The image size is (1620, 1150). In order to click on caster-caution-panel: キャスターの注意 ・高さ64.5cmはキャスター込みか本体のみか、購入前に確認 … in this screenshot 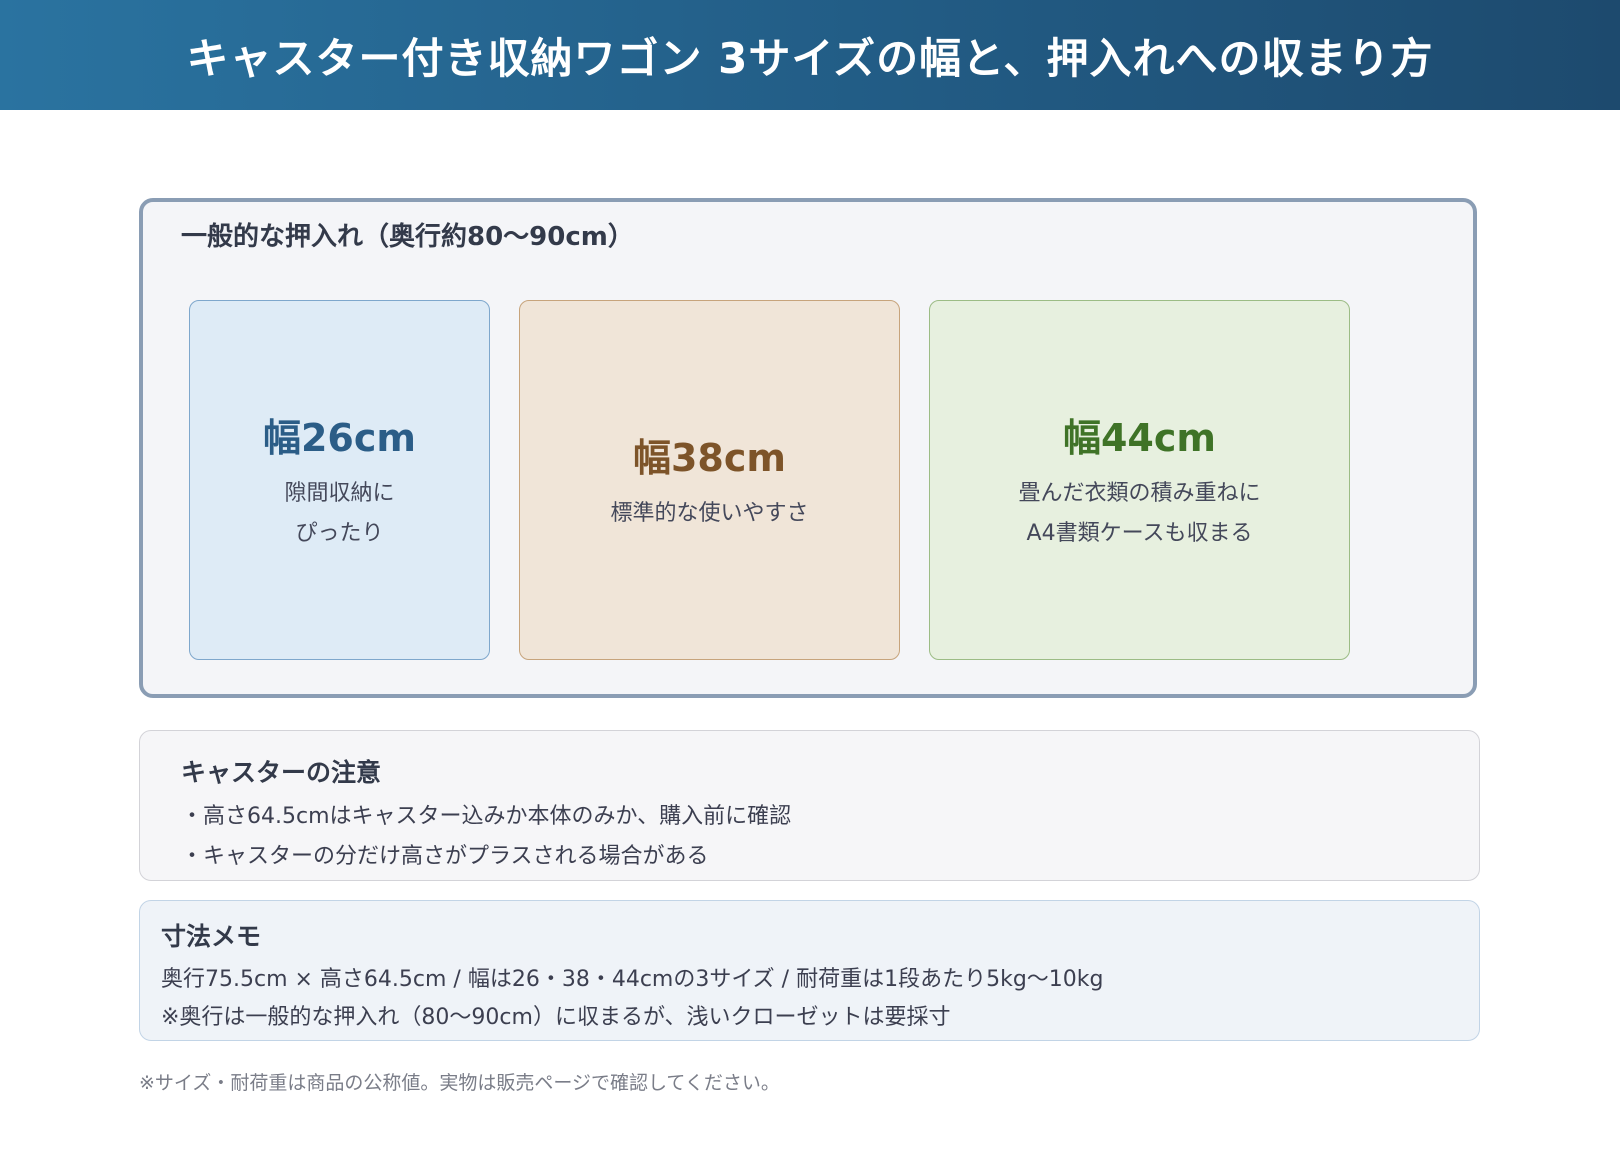, I will do `click(809, 805)`.